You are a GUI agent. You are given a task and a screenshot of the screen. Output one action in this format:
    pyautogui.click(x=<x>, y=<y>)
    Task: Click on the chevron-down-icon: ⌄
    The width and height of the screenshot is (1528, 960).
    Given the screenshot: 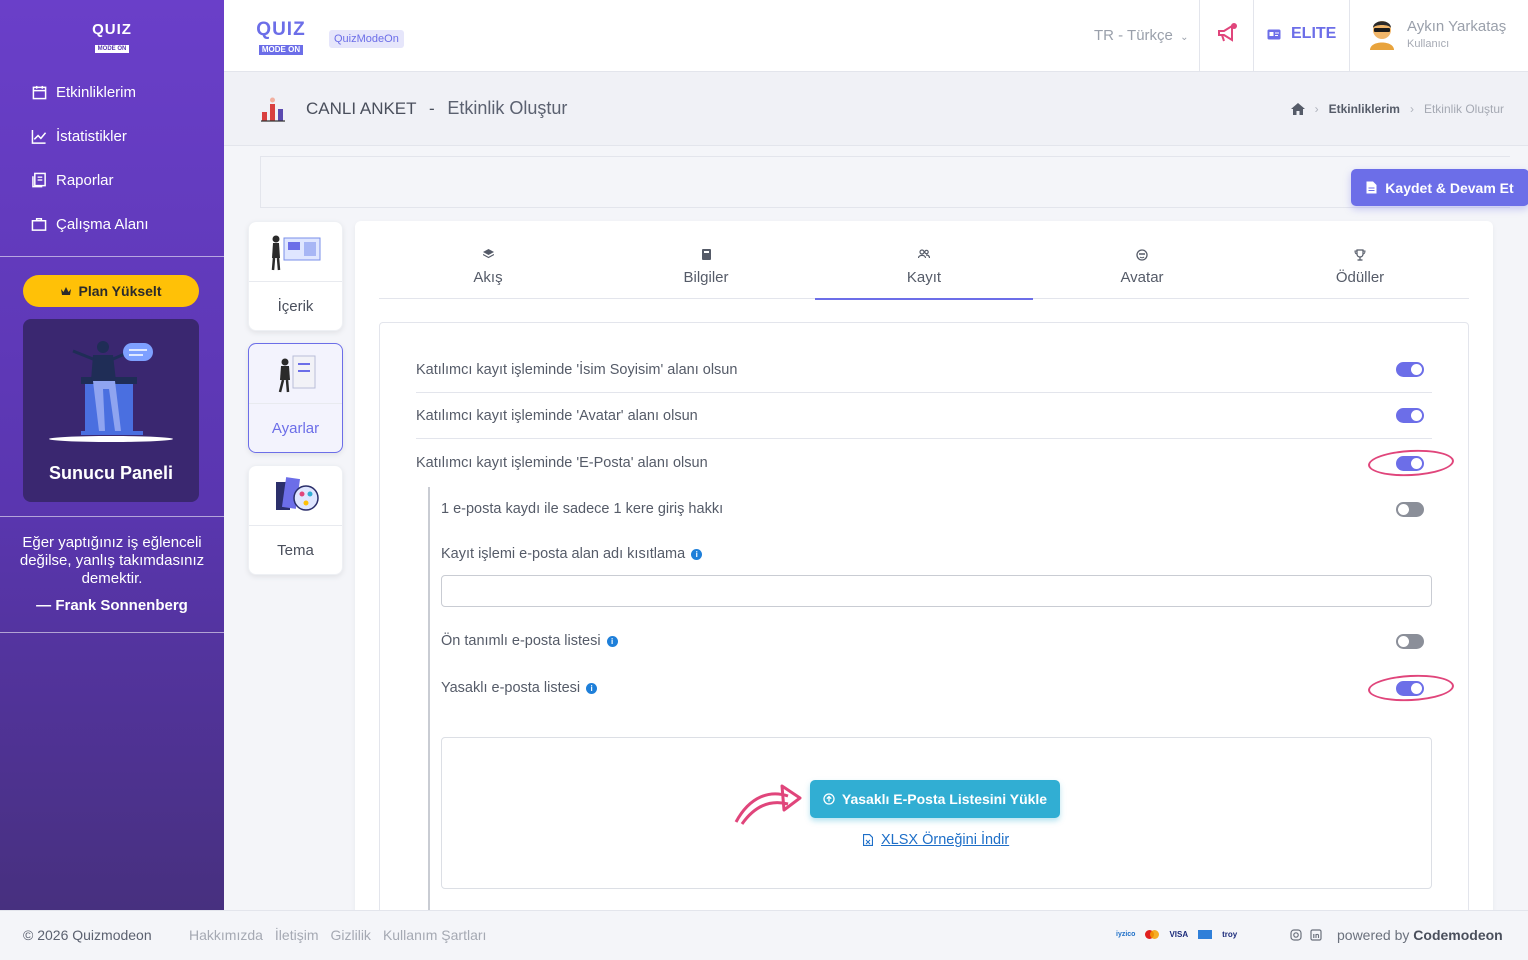 What is the action you would take?
    pyautogui.click(x=1184, y=37)
    